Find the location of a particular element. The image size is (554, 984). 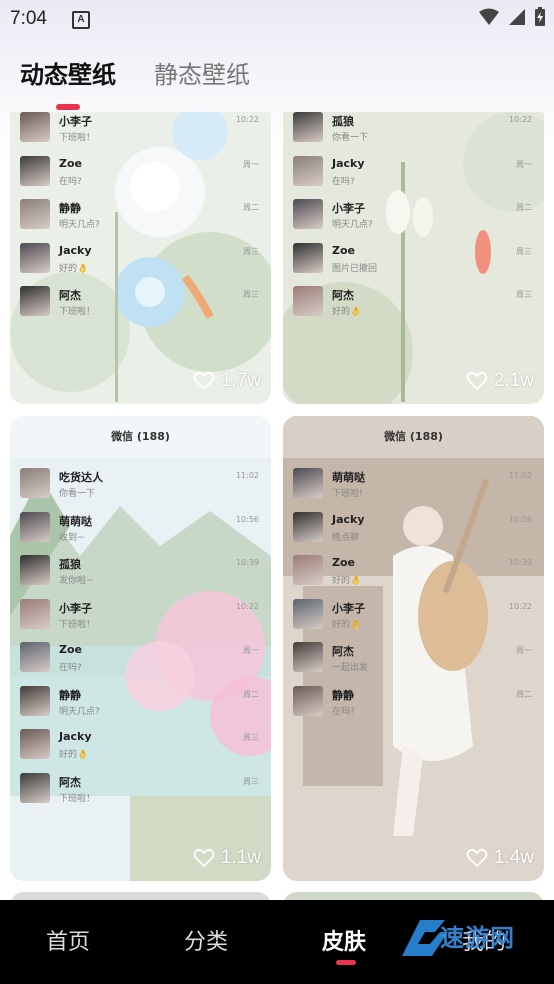

like-count-value: 1.1w is located at coordinates (240, 857).